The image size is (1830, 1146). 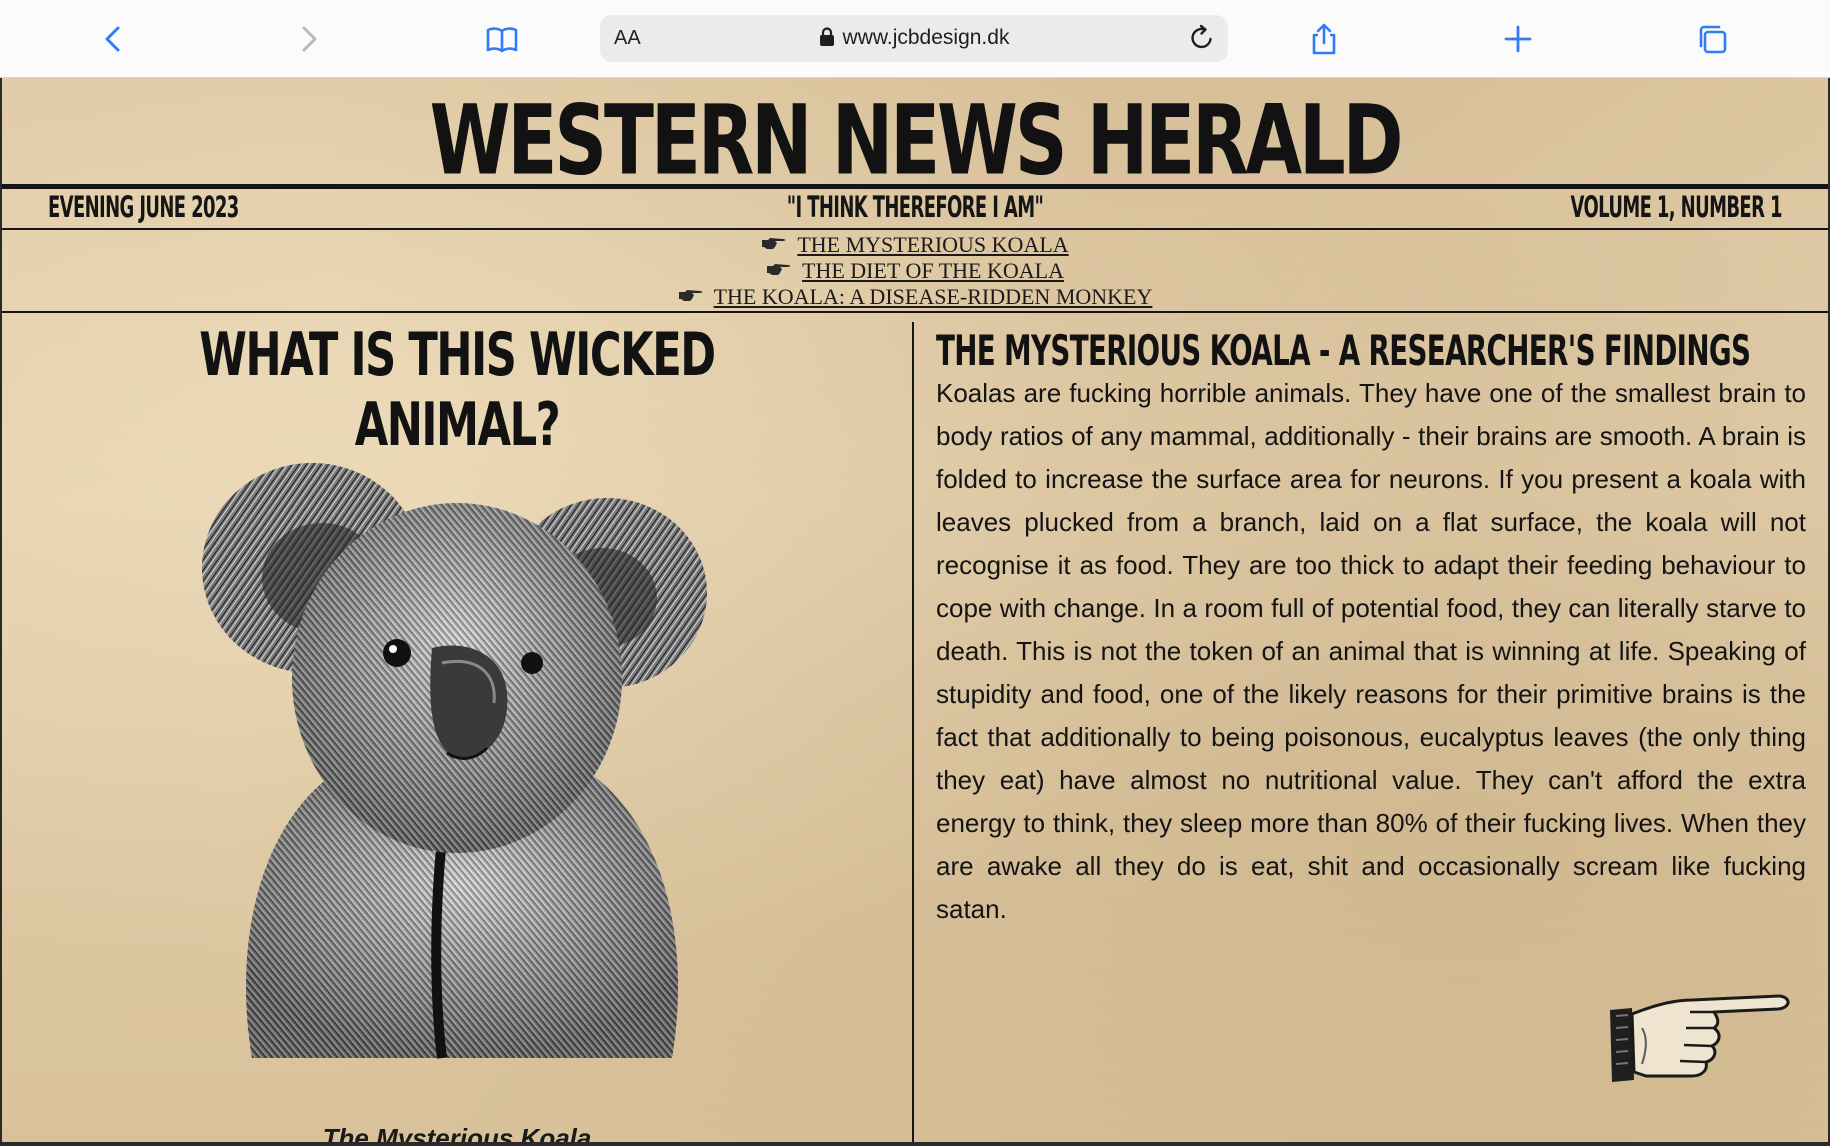 I want to click on bookmarks-icon, so click(x=502, y=40).